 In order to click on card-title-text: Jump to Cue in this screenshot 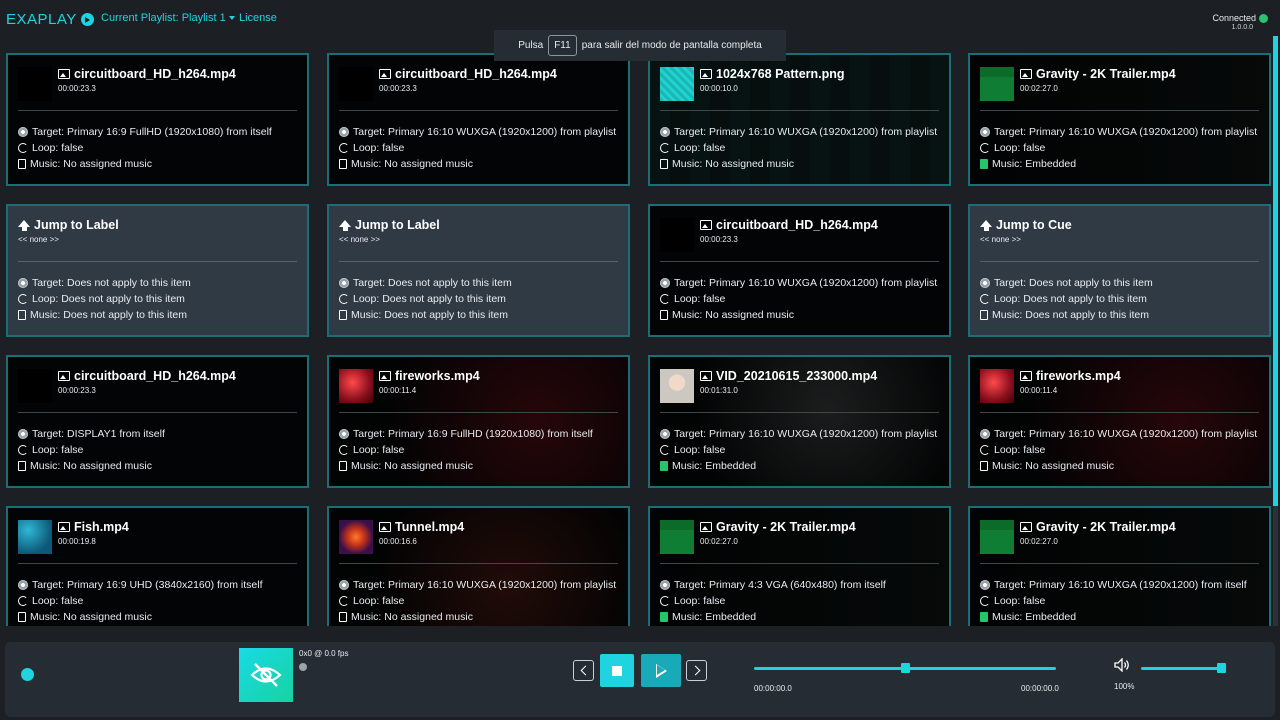, I will do `click(1034, 225)`.